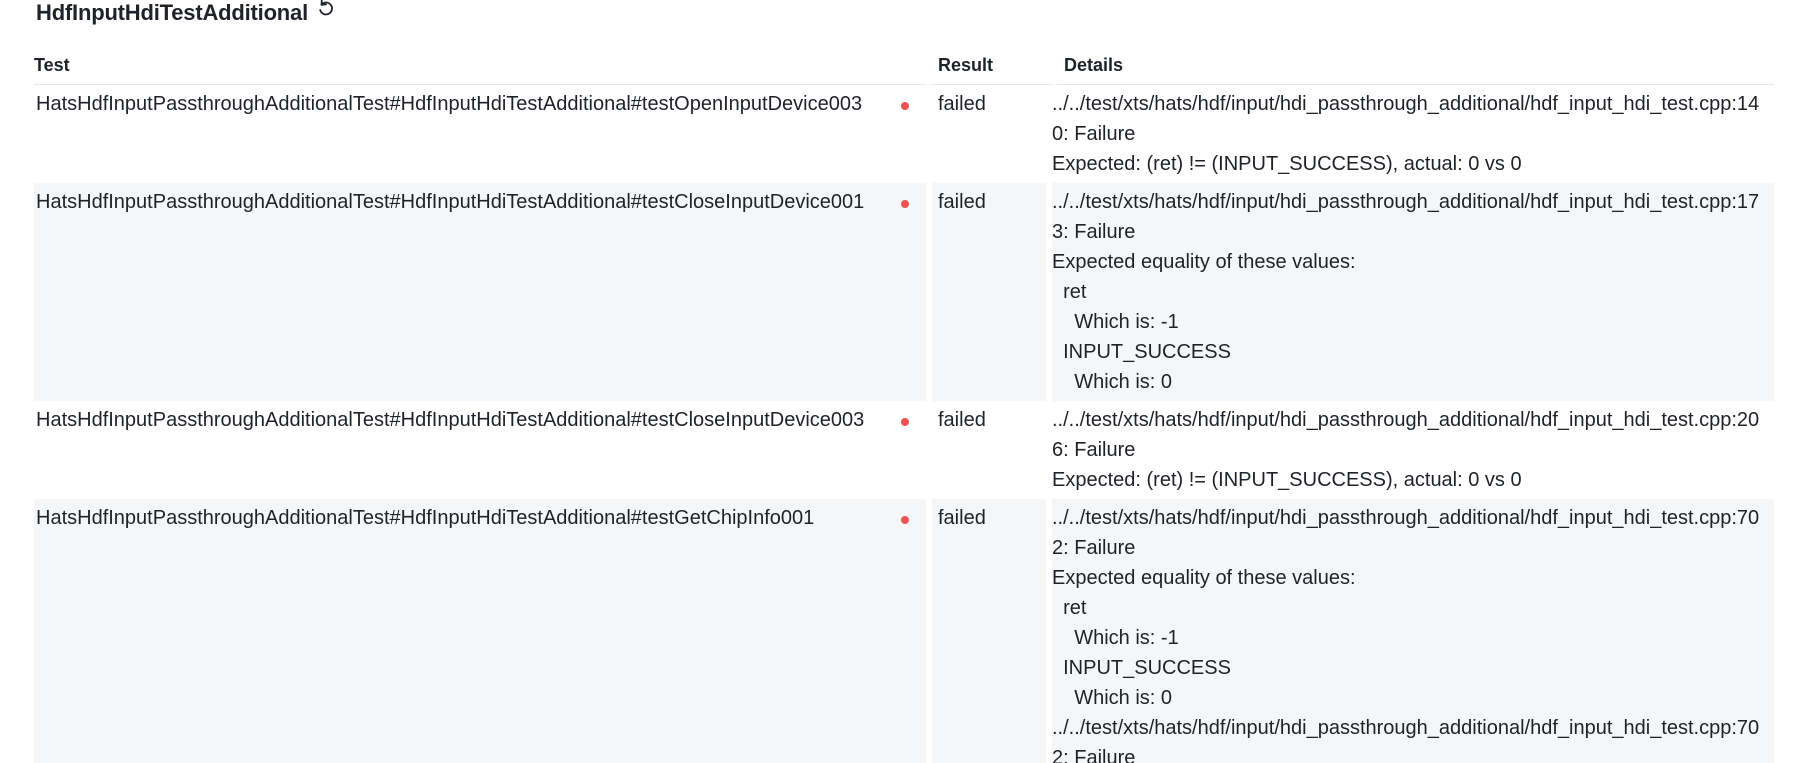 The height and width of the screenshot is (763, 1797). I want to click on column-header-test: Test, so click(459, 65).